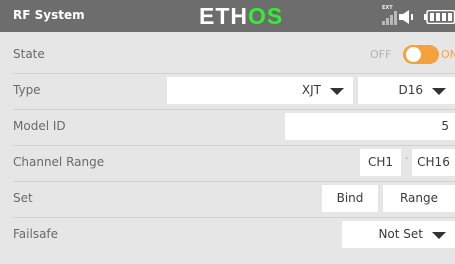 Image resolution: width=455 pixels, height=264 pixels. What do you see at coordinates (407, 17) in the screenshot?
I see `volume-icon` at bounding box center [407, 17].